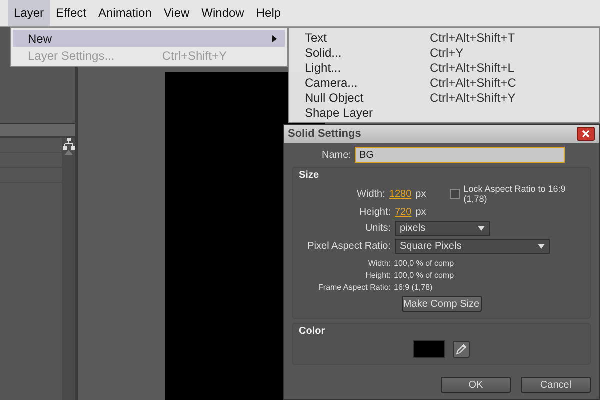 This screenshot has width=600, height=400. What do you see at coordinates (149, 38) in the screenshot?
I see `menu-item: New` at bounding box center [149, 38].